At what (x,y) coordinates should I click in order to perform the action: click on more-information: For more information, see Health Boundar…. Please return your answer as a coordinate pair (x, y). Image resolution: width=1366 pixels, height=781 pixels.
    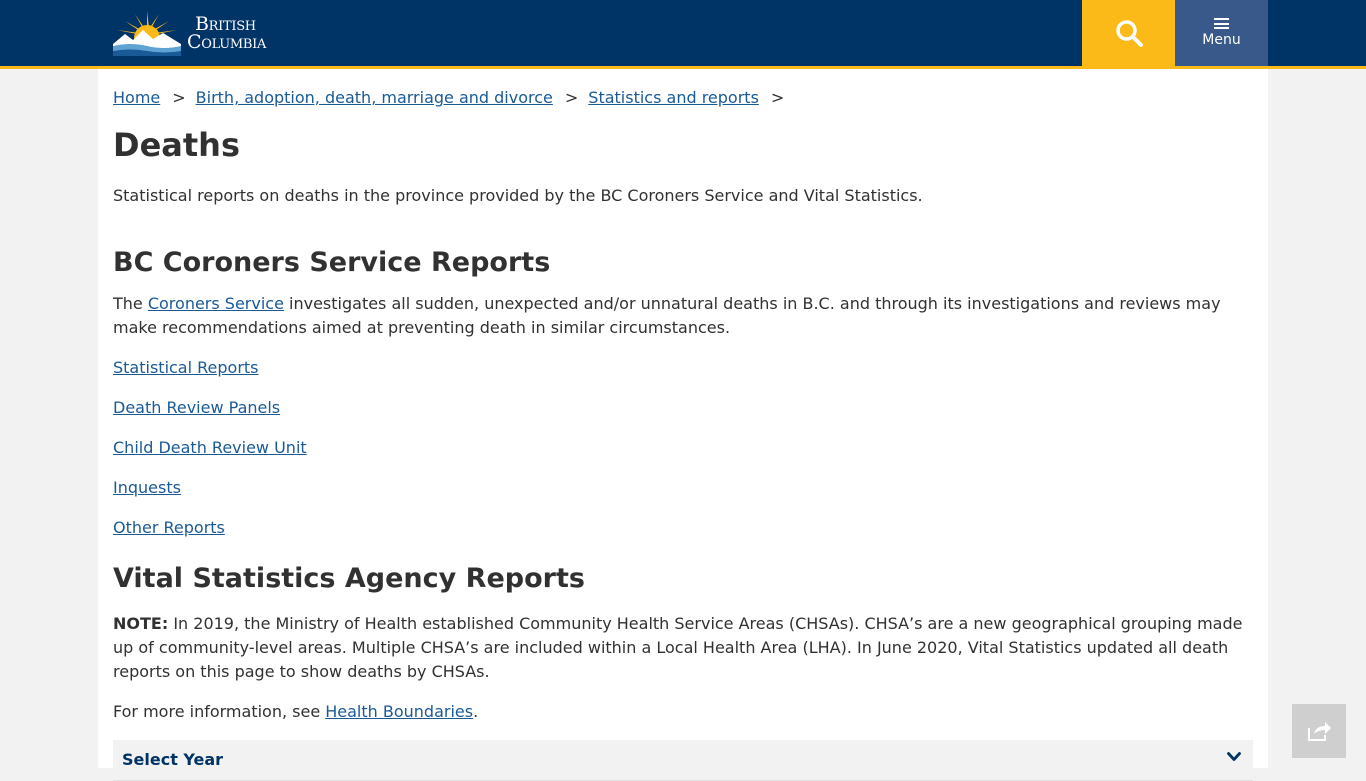
    Looking at the image, I should click on (295, 712).